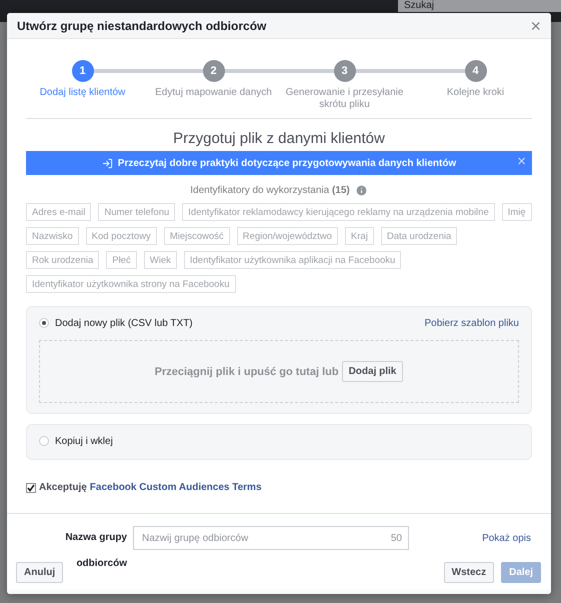  I want to click on identifier-tag: Wiek, so click(160, 260).